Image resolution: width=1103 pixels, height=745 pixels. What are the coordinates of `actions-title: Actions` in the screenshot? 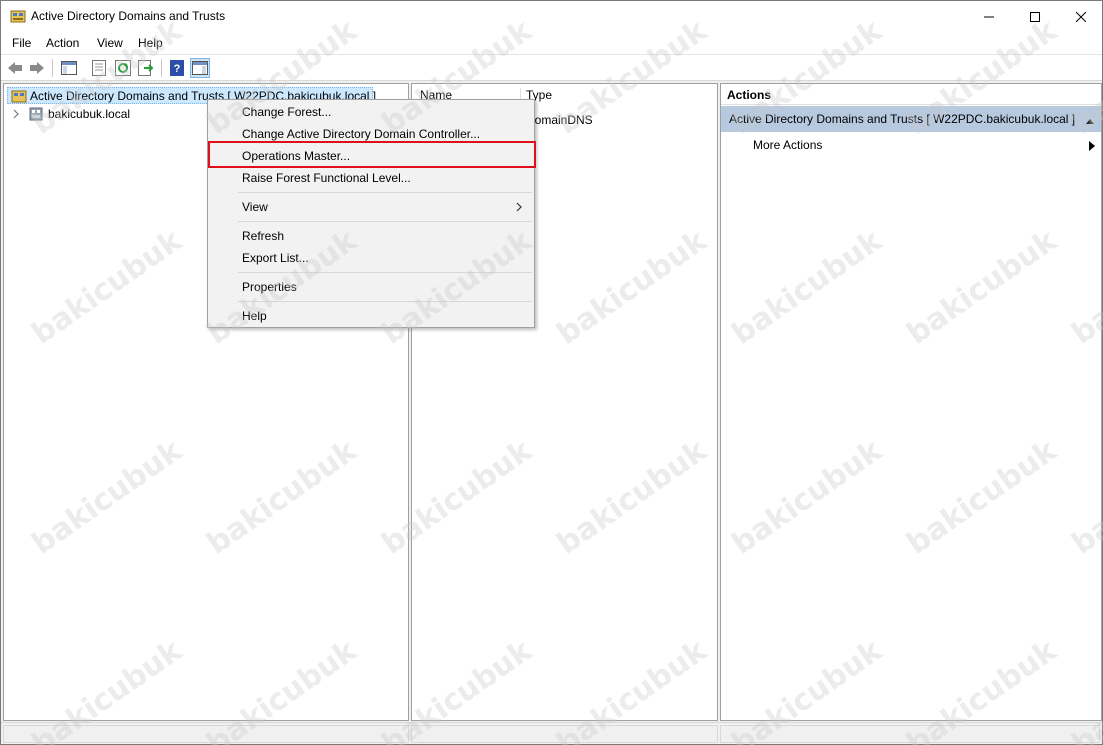 It's located at (749, 95).